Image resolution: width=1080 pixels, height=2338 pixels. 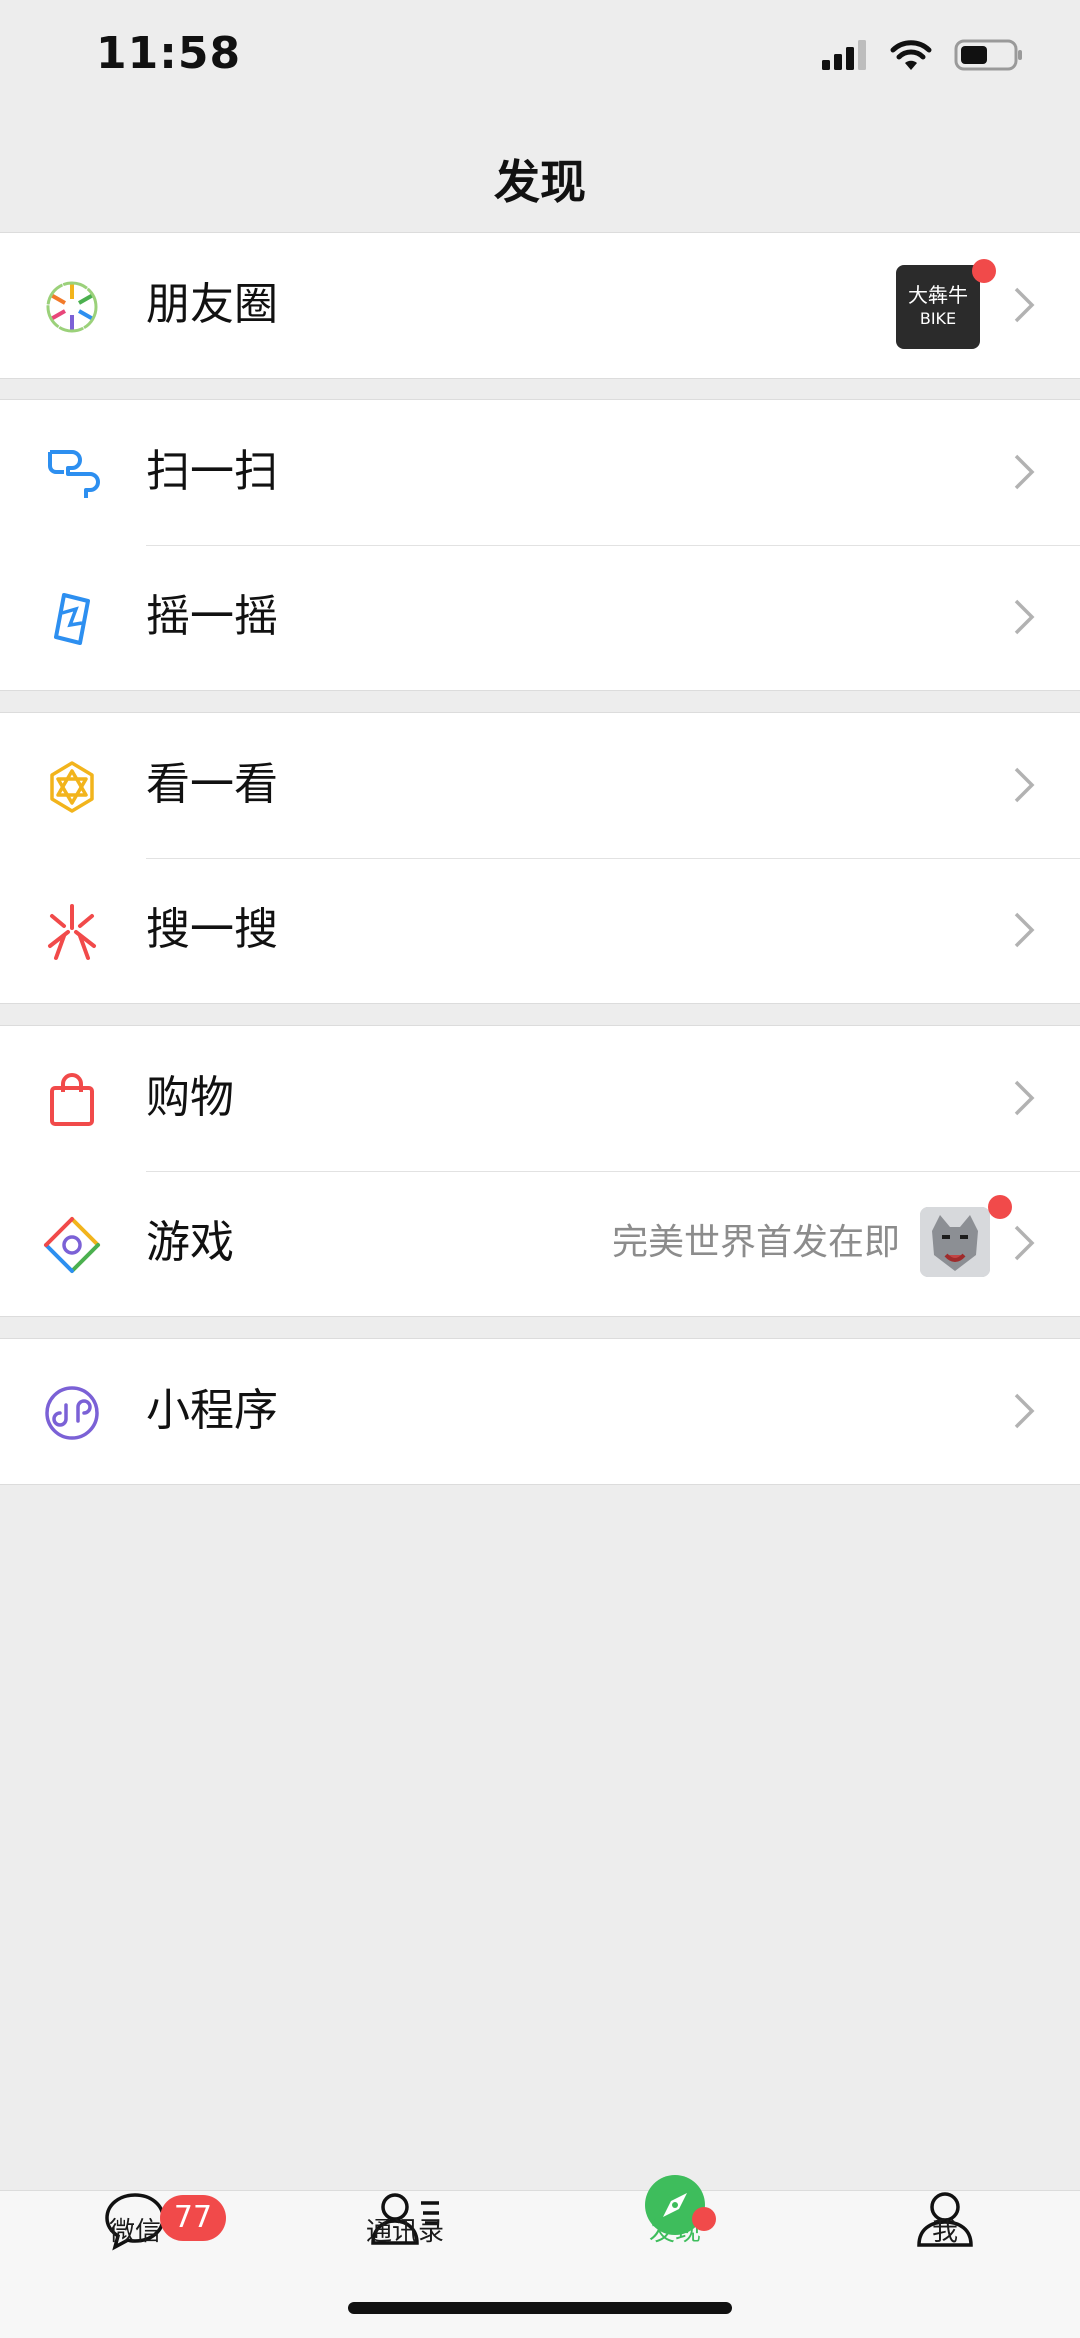 I want to click on mini-programs-icon, so click(x=72, y=1413).